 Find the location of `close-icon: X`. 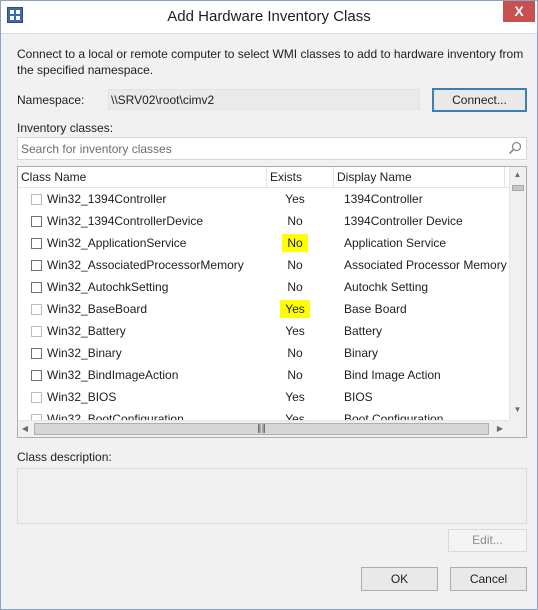

close-icon: X is located at coordinates (519, 11).